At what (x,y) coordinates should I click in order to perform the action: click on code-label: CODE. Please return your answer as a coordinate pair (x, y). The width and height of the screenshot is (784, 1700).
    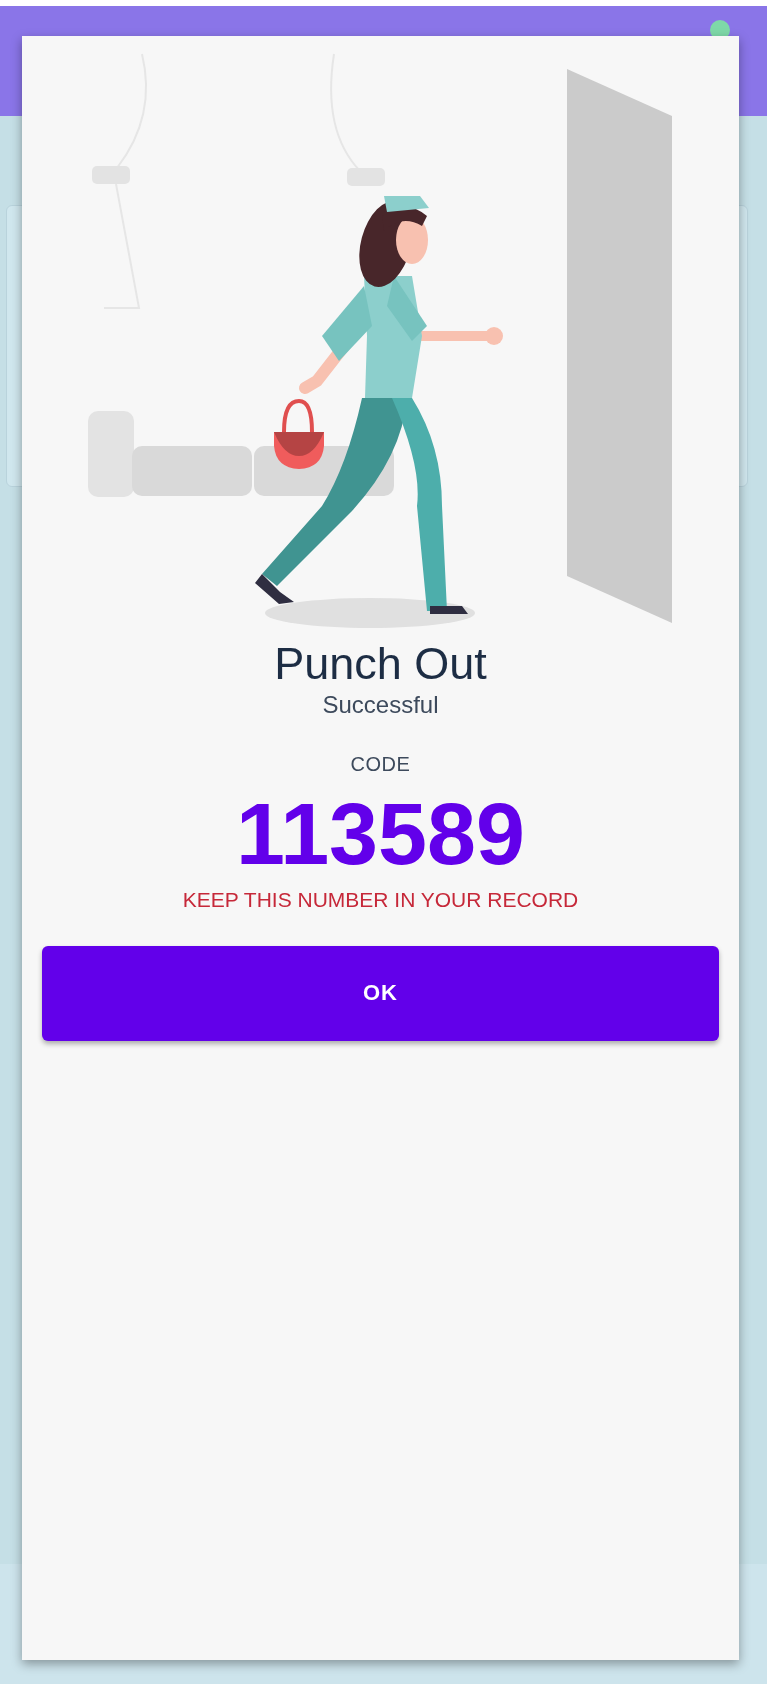
    Looking at the image, I should click on (380, 764).